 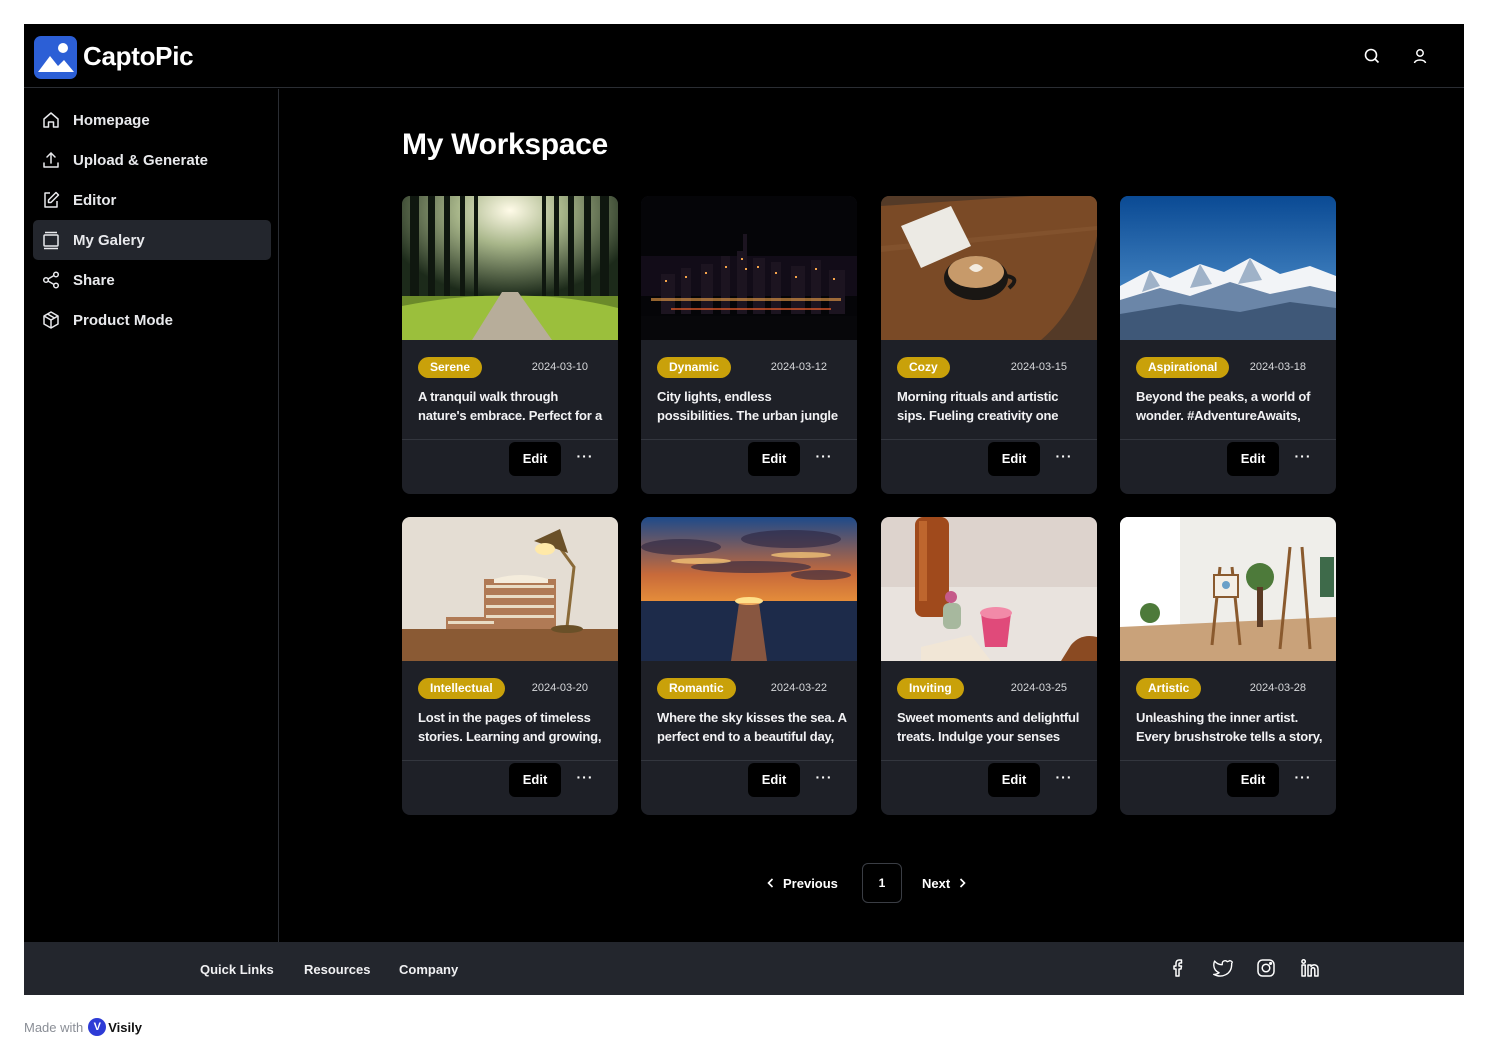 What do you see at coordinates (989, 589) in the screenshot?
I see `card-image-treats` at bounding box center [989, 589].